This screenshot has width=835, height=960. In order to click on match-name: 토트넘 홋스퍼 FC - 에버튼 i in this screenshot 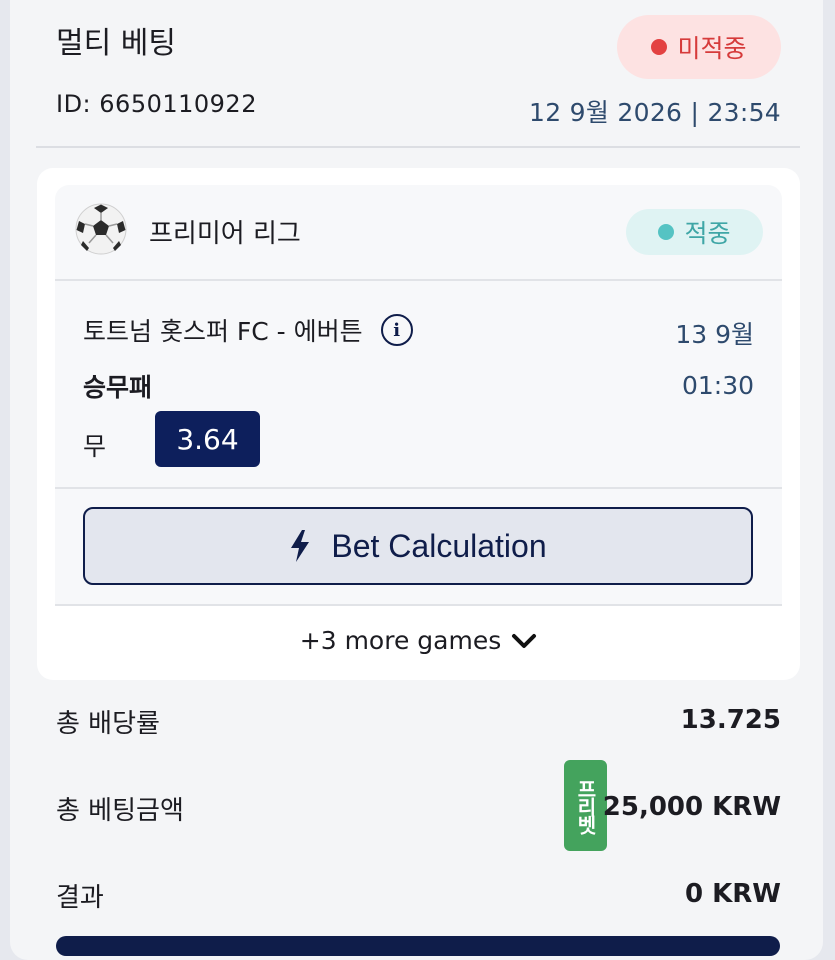, I will do `click(248, 330)`.